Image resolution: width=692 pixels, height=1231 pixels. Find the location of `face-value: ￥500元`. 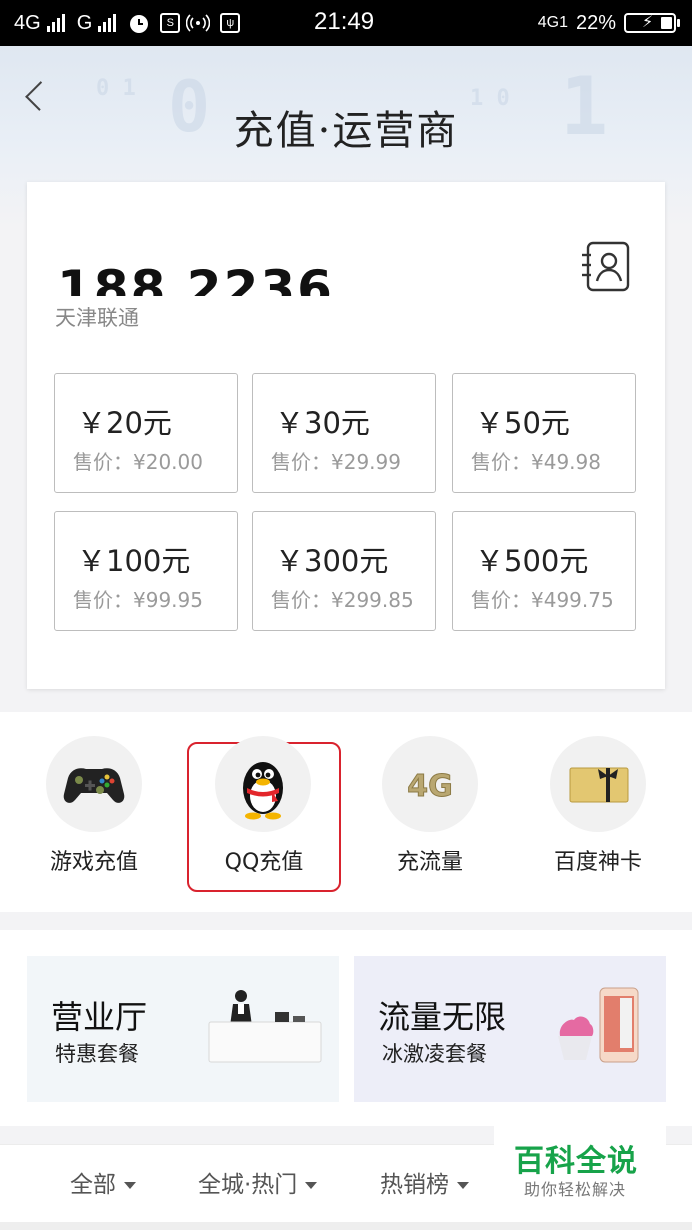

face-value: ￥500元 is located at coordinates (532, 561).